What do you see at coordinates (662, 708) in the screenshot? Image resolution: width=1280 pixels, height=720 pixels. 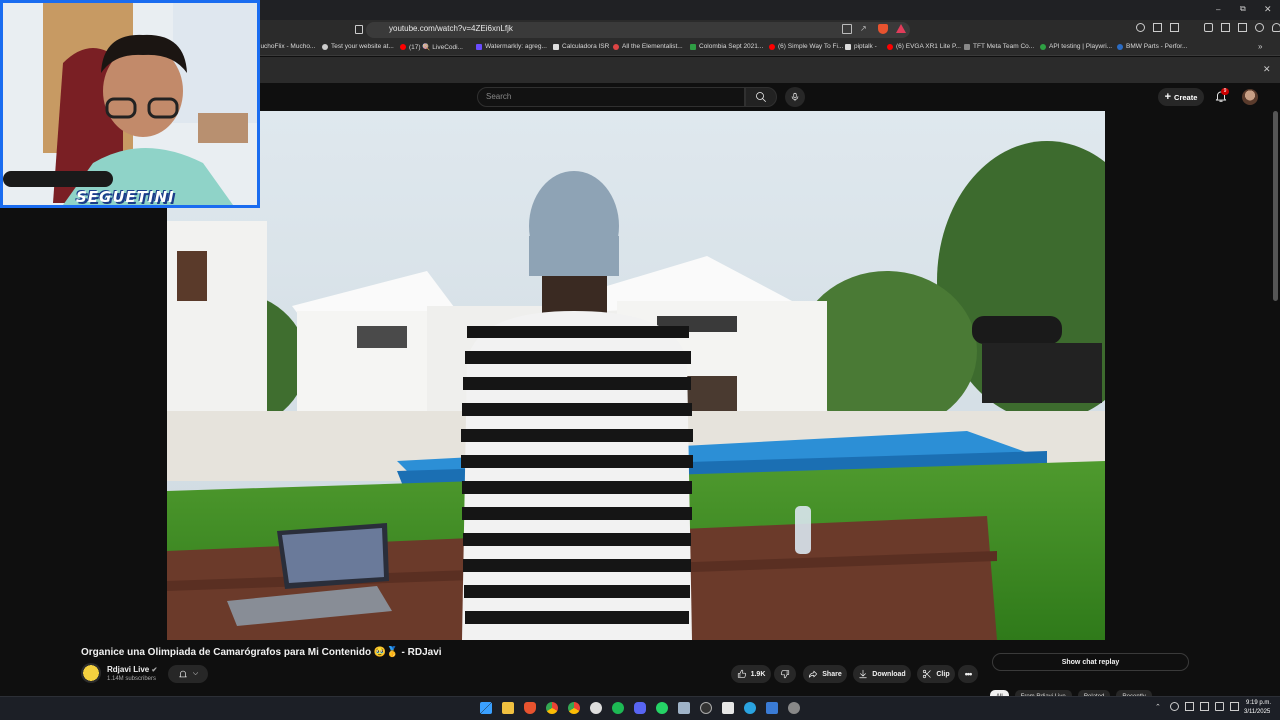 I see `whatsapp-icon` at bounding box center [662, 708].